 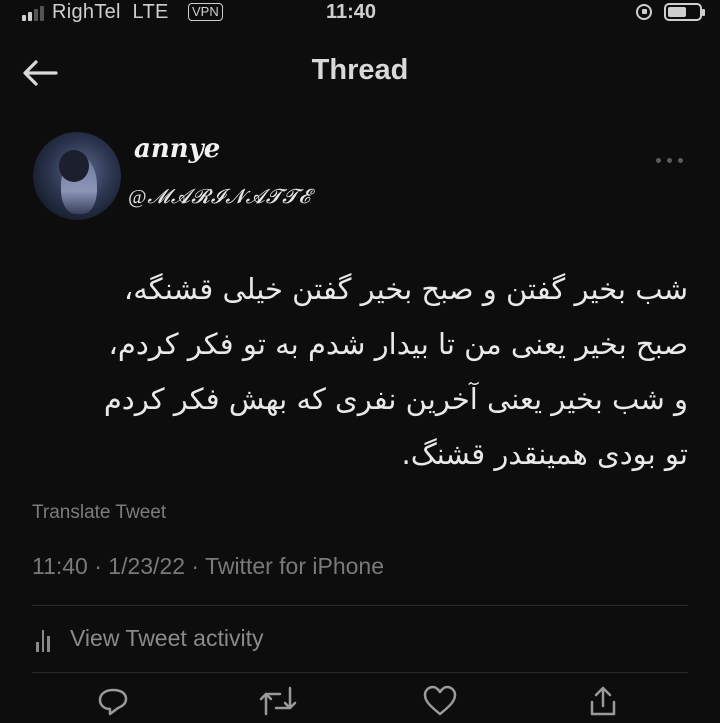 What do you see at coordinates (351, 12) in the screenshot?
I see `status-time: 11:40` at bounding box center [351, 12].